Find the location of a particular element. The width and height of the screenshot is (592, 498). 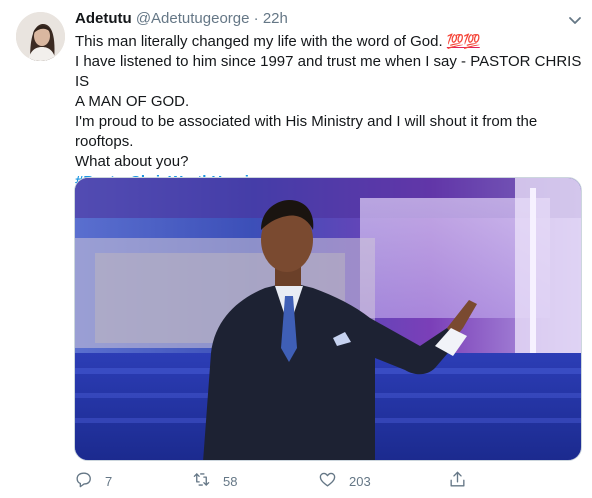

tweet-line: rooftops. is located at coordinates (104, 141).